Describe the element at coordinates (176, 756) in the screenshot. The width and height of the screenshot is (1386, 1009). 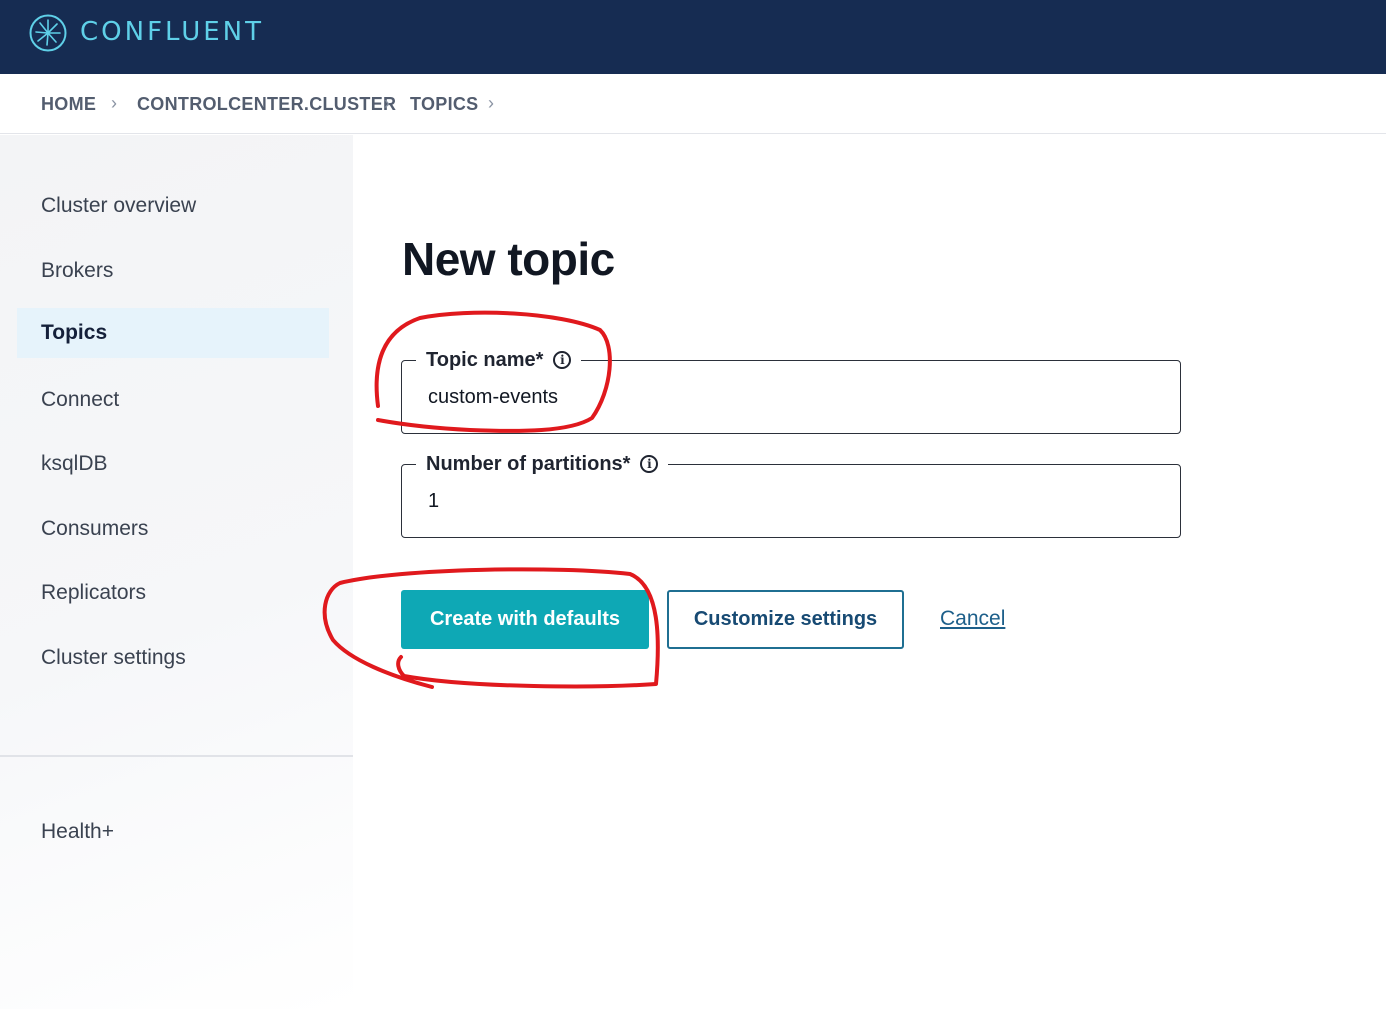
I see `sidebar-divider` at that location.